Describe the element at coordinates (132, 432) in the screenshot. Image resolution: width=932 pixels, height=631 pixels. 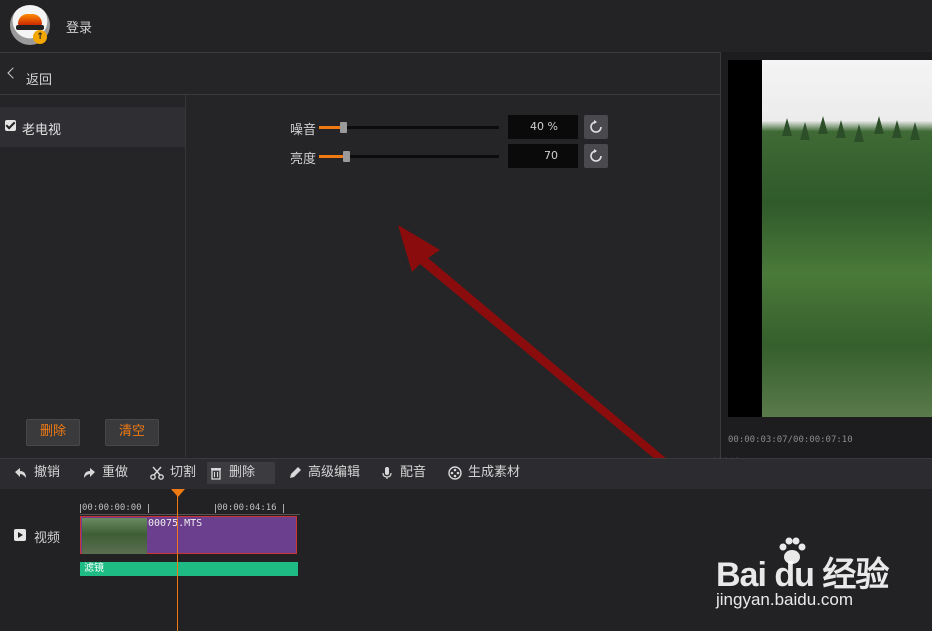
I see `clear-filters-button: 清空` at that location.